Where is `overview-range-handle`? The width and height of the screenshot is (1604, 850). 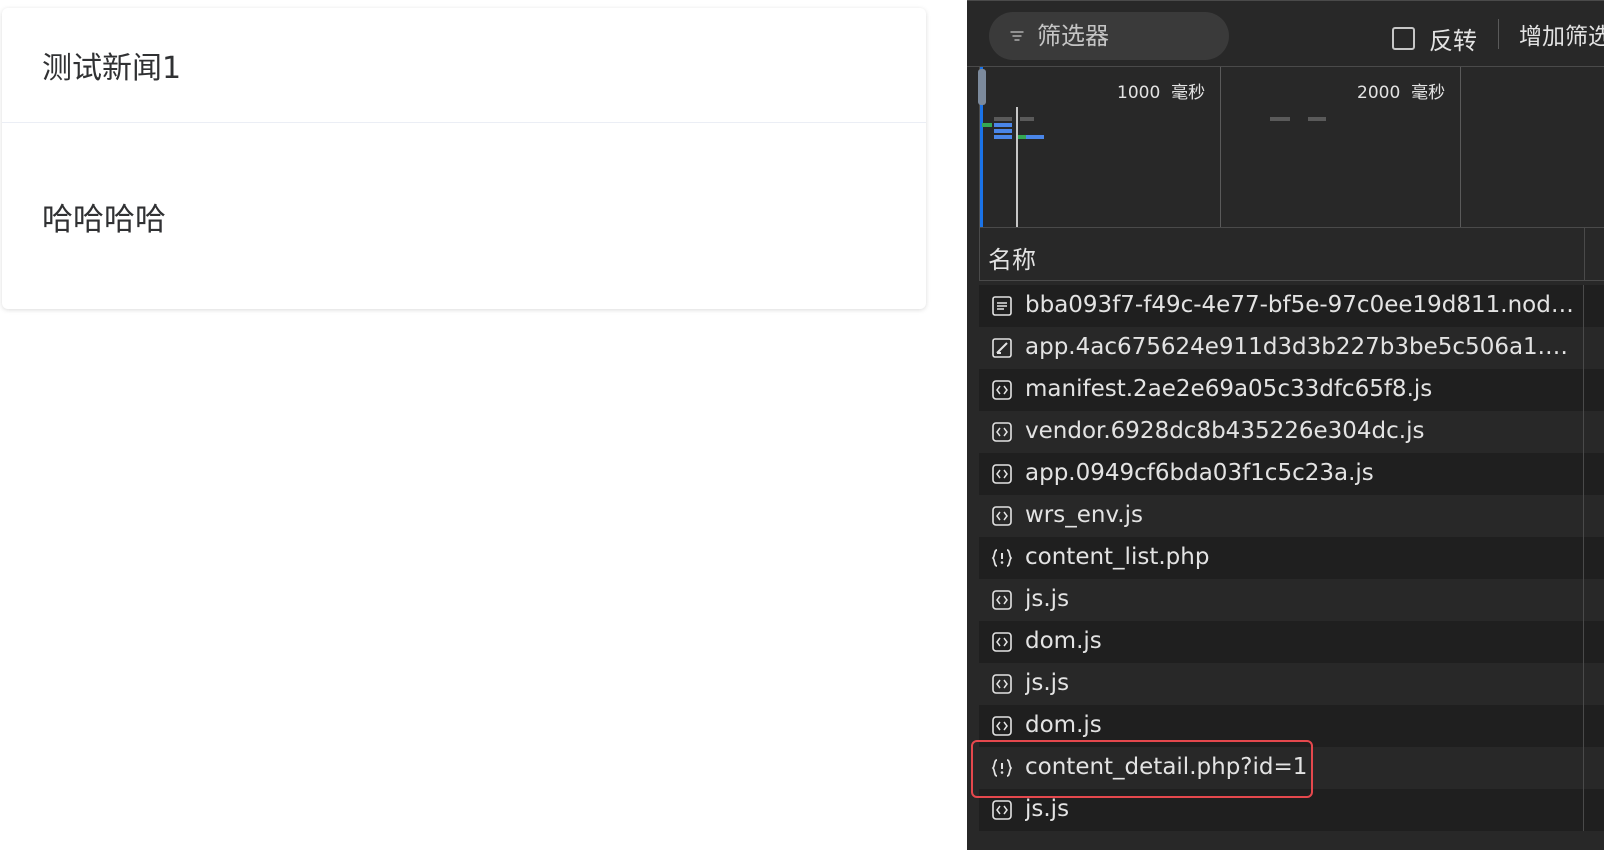 overview-range-handle is located at coordinates (982, 87).